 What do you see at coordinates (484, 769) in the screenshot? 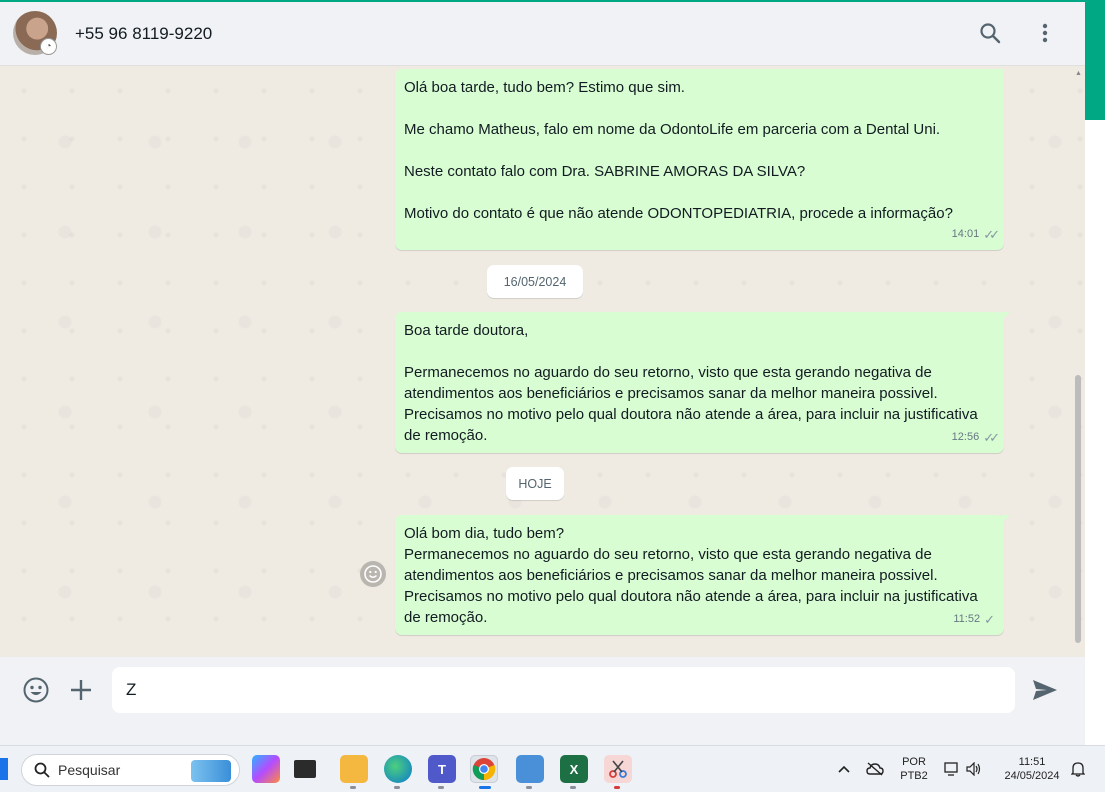
I see `chrome-icon` at bounding box center [484, 769].